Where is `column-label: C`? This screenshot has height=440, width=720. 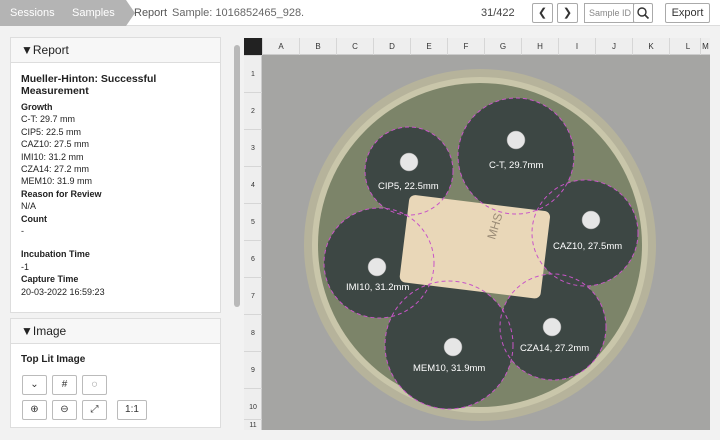 column-label: C is located at coordinates (354, 46).